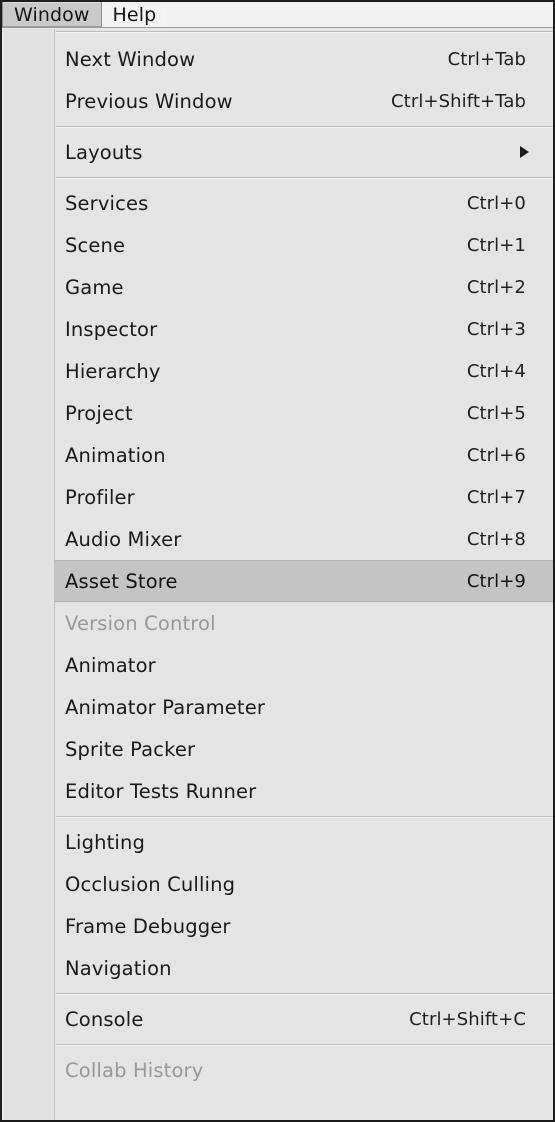 The width and height of the screenshot is (555, 1122). I want to click on menu-item-label: Frame Debugger, so click(148, 926).